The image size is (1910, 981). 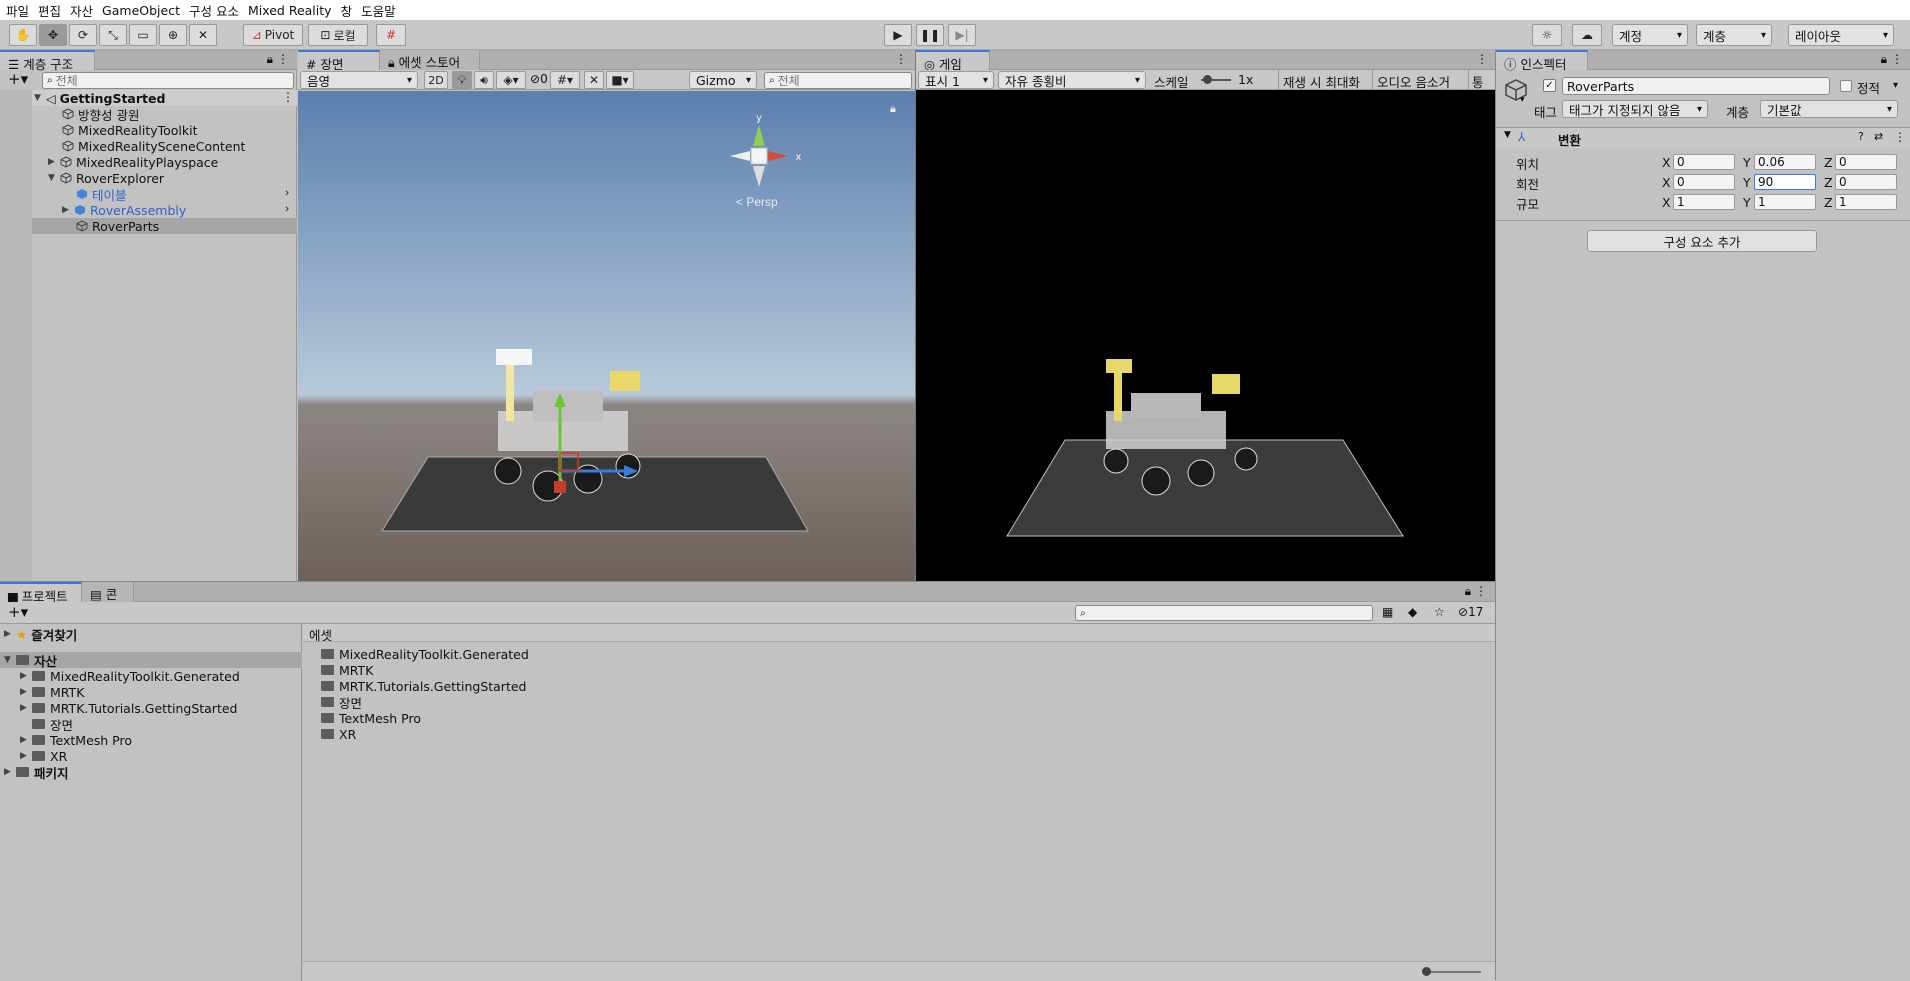 I want to click on pivot-toggle: ⊿ Pivot, so click(x=273, y=35).